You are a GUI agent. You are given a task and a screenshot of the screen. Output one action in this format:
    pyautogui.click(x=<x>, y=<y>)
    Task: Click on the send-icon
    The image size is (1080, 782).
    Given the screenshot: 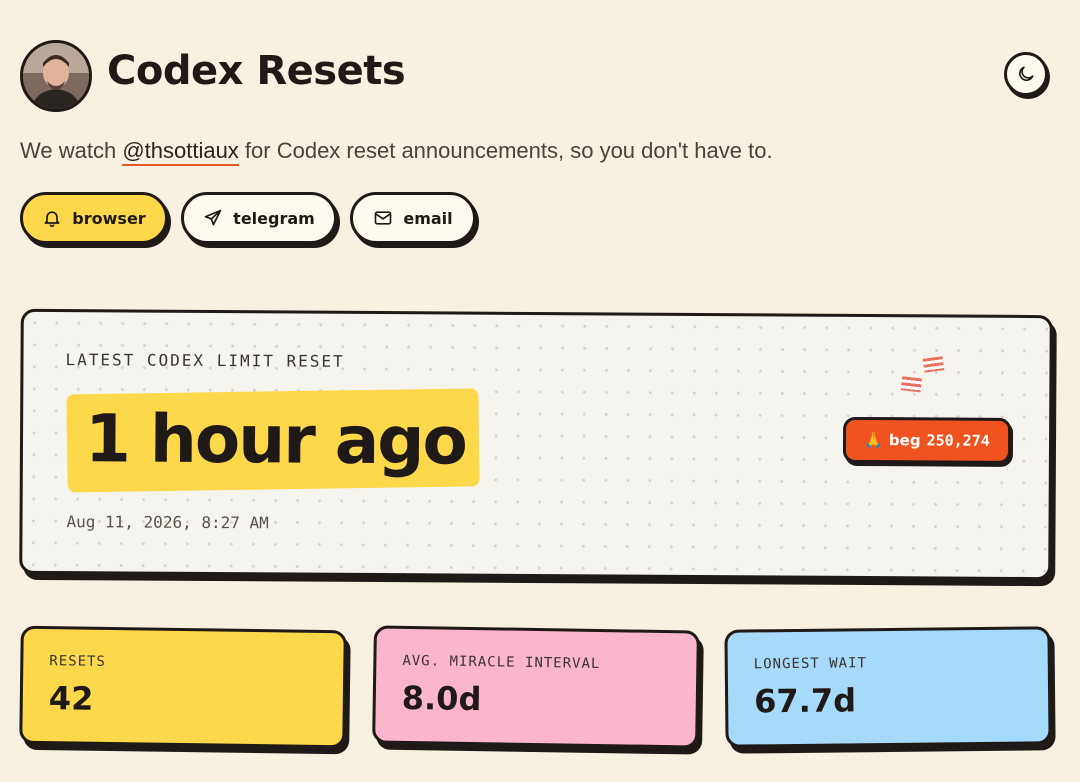 What is the action you would take?
    pyautogui.click(x=213, y=218)
    